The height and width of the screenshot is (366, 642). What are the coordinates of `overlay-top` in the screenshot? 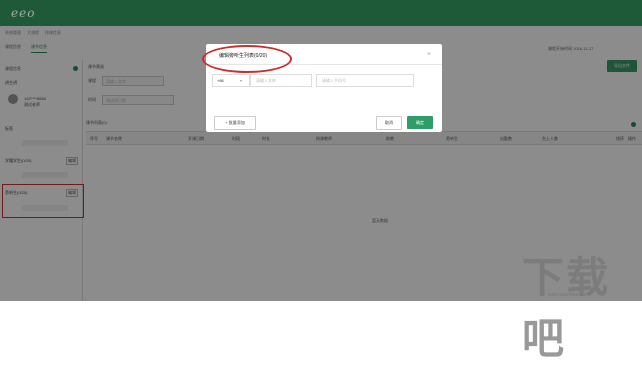 It's located at (321, 13).